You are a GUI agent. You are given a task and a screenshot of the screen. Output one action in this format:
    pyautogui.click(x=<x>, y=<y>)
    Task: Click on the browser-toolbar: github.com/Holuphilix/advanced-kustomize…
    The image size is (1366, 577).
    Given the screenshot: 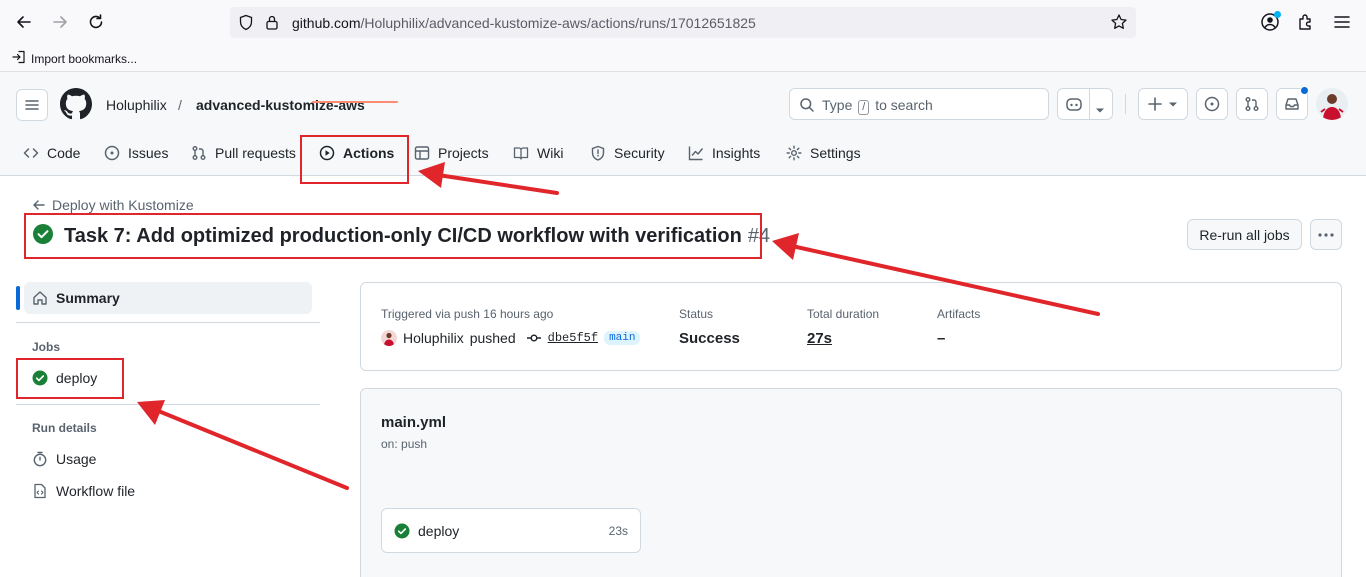 What is the action you would take?
    pyautogui.click(x=683, y=22)
    